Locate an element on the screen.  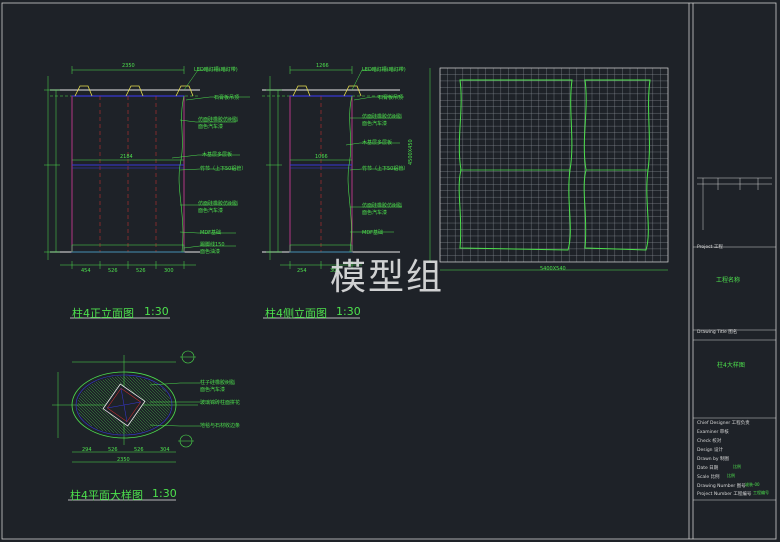
front-elevation-scale: 1:30 is located at coordinates (156, 311).